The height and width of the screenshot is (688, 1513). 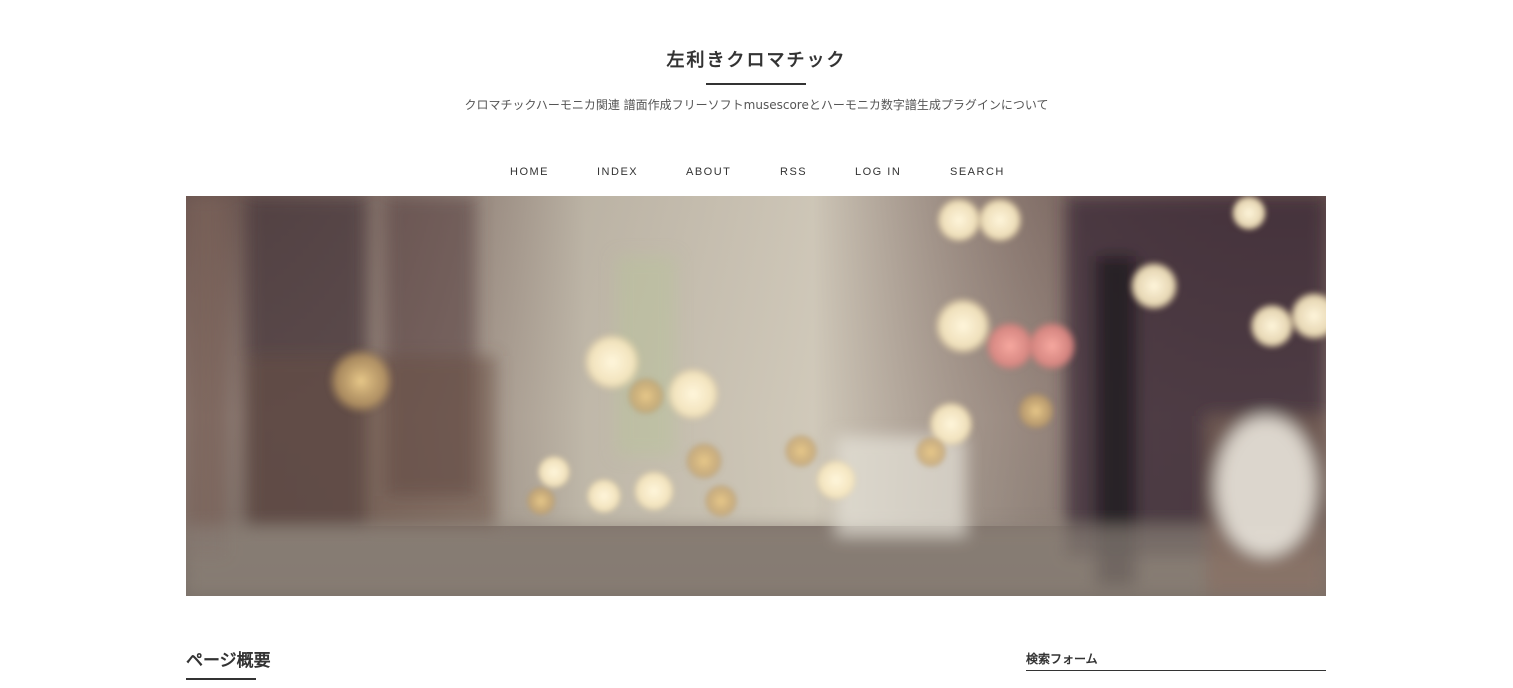 What do you see at coordinates (793, 172) in the screenshot?
I see `nav-rss: RSS` at bounding box center [793, 172].